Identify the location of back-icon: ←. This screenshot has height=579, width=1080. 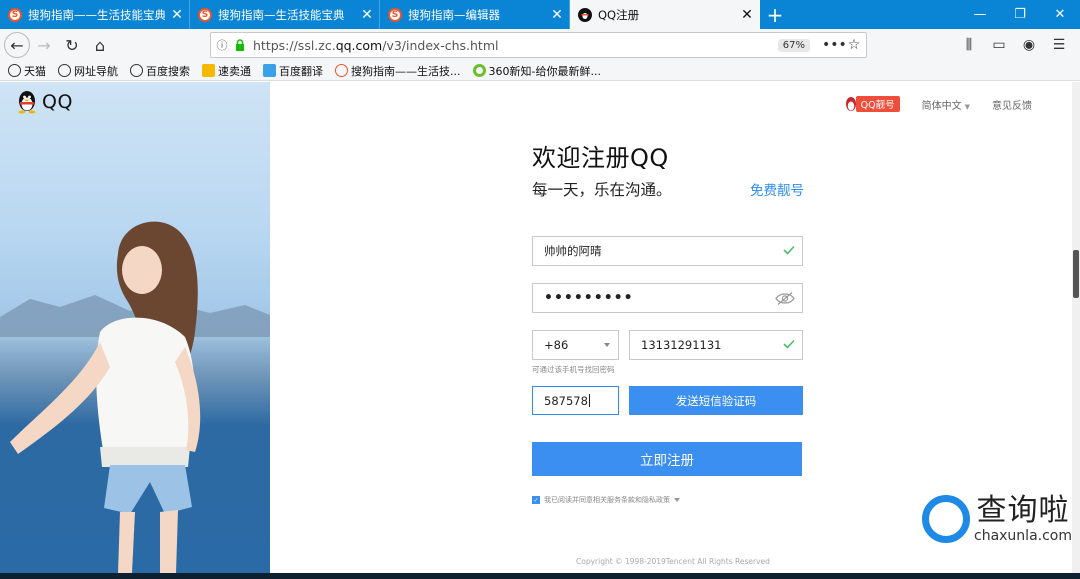
(17, 45).